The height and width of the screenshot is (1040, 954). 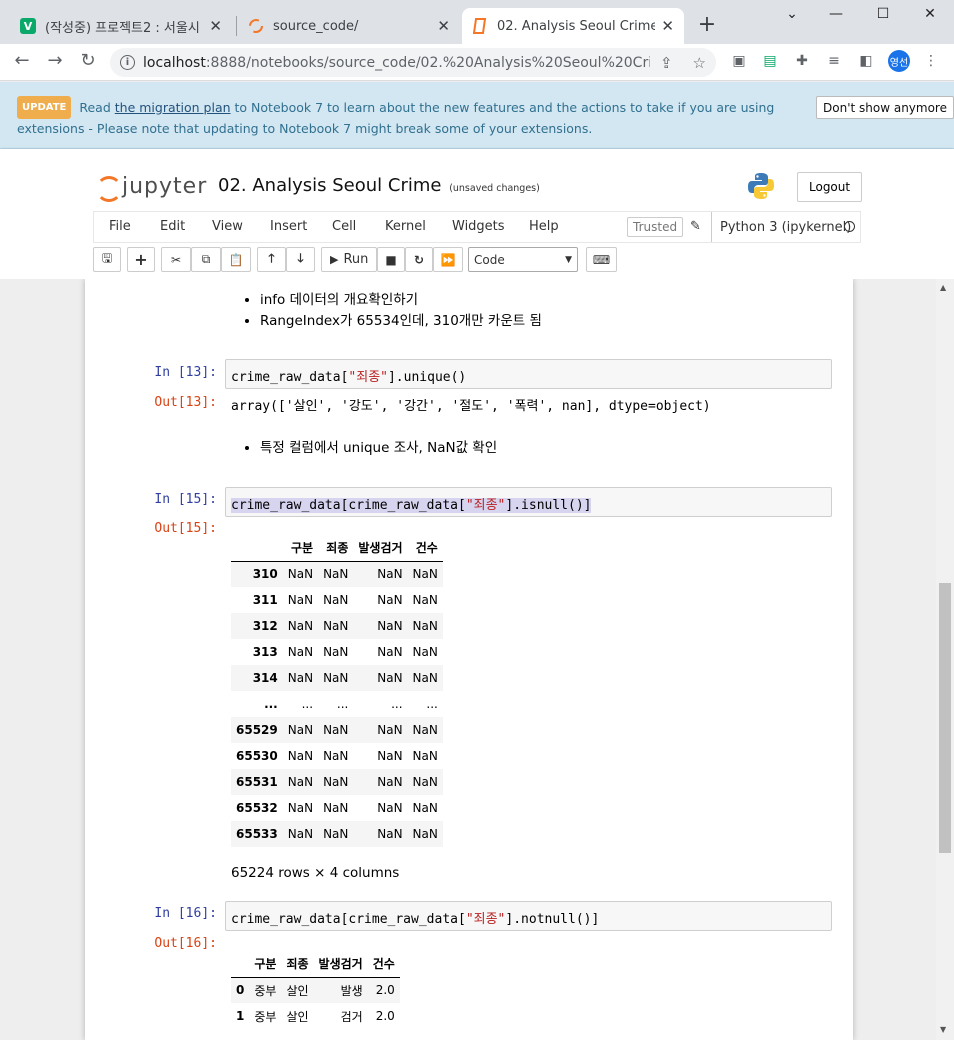 What do you see at coordinates (22, 60) in the screenshot?
I see `back-icon: ←` at bounding box center [22, 60].